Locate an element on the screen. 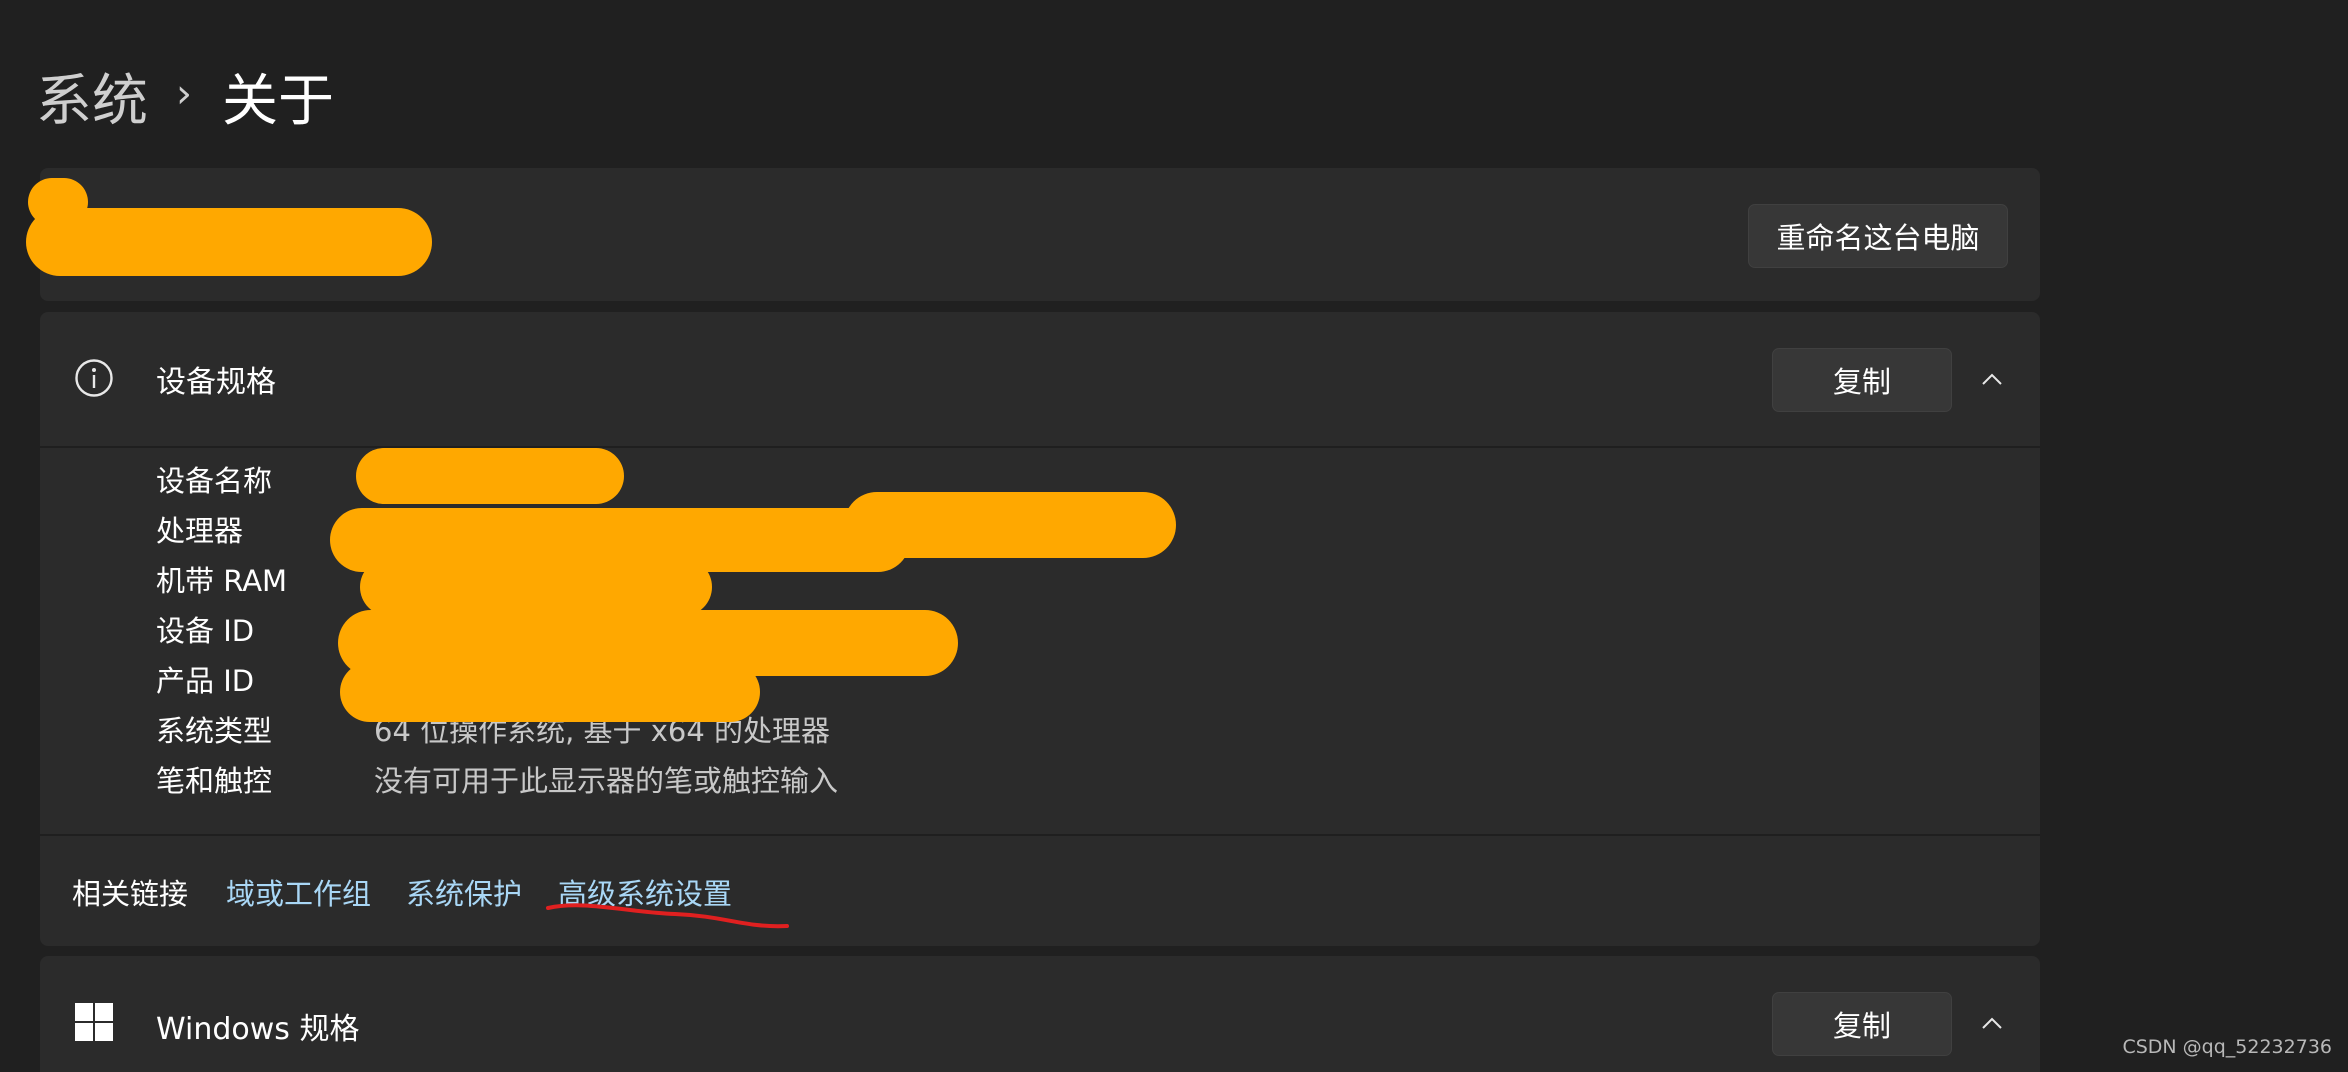 This screenshot has height=1072, width=2348. csdn-watermark: CSDN @qq_52232736 is located at coordinates (2227, 1047).